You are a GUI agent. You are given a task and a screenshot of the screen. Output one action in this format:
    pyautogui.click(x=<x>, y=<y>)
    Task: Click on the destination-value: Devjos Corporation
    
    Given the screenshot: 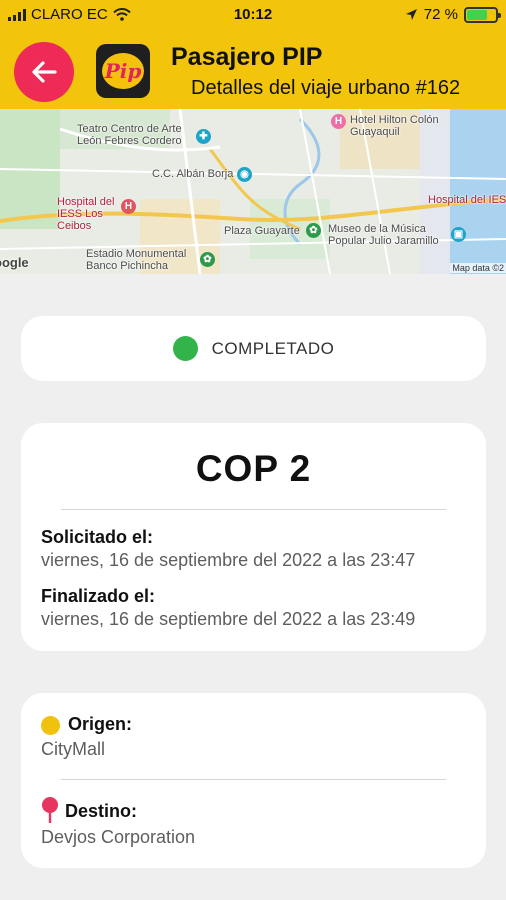 What is the action you would take?
    pyautogui.click(x=118, y=837)
    